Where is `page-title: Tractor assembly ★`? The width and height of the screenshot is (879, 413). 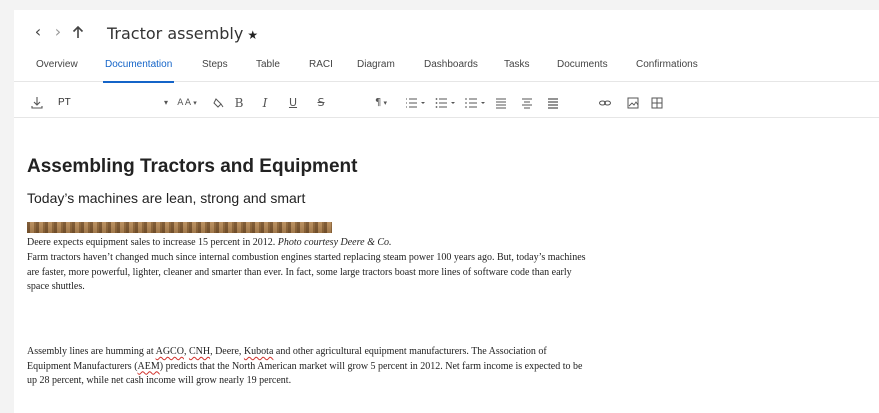 page-title: Tractor assembly ★ is located at coordinates (182, 34).